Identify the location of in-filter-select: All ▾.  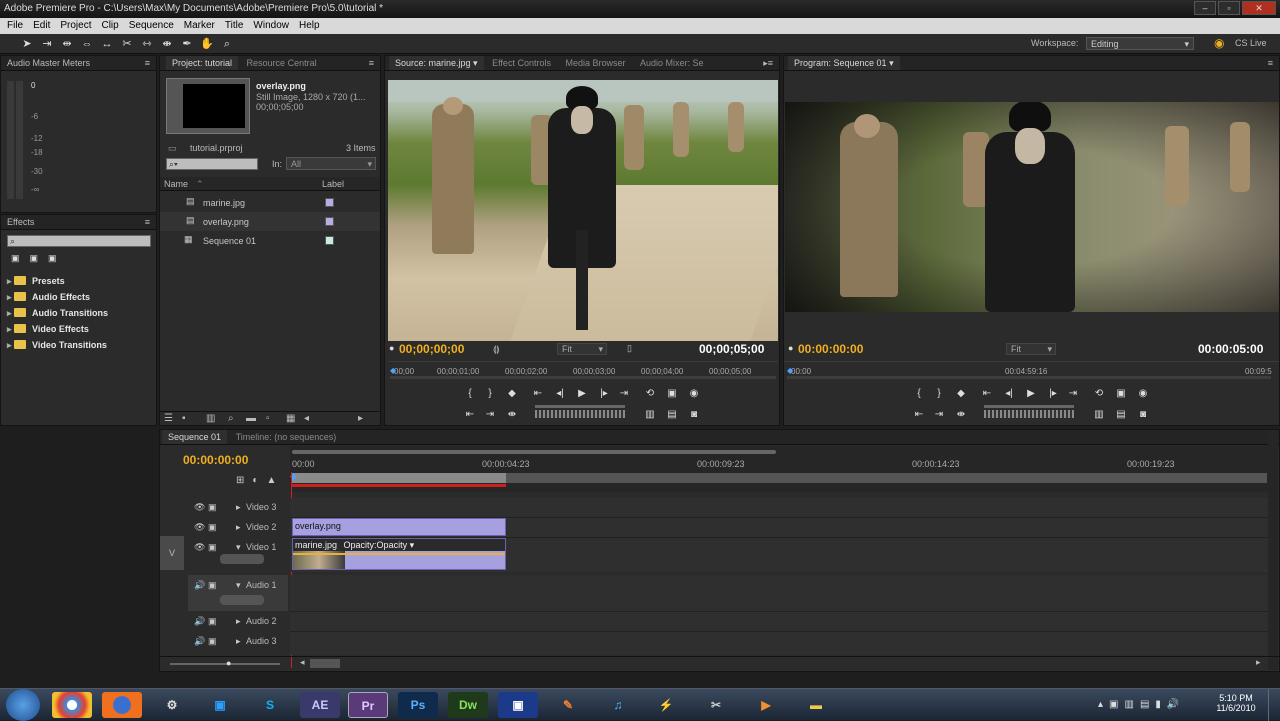
(331, 163).